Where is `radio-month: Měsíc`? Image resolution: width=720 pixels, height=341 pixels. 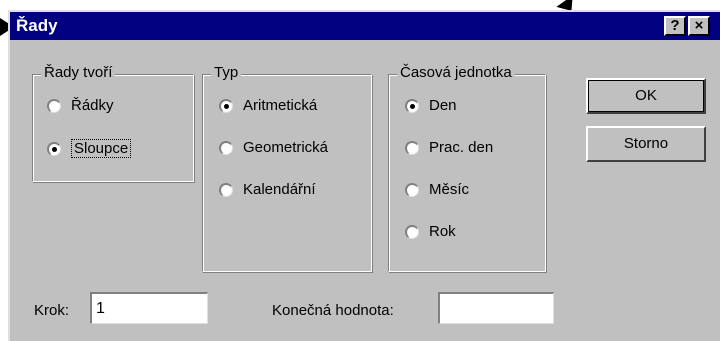 radio-month: Měsíc is located at coordinates (437, 189).